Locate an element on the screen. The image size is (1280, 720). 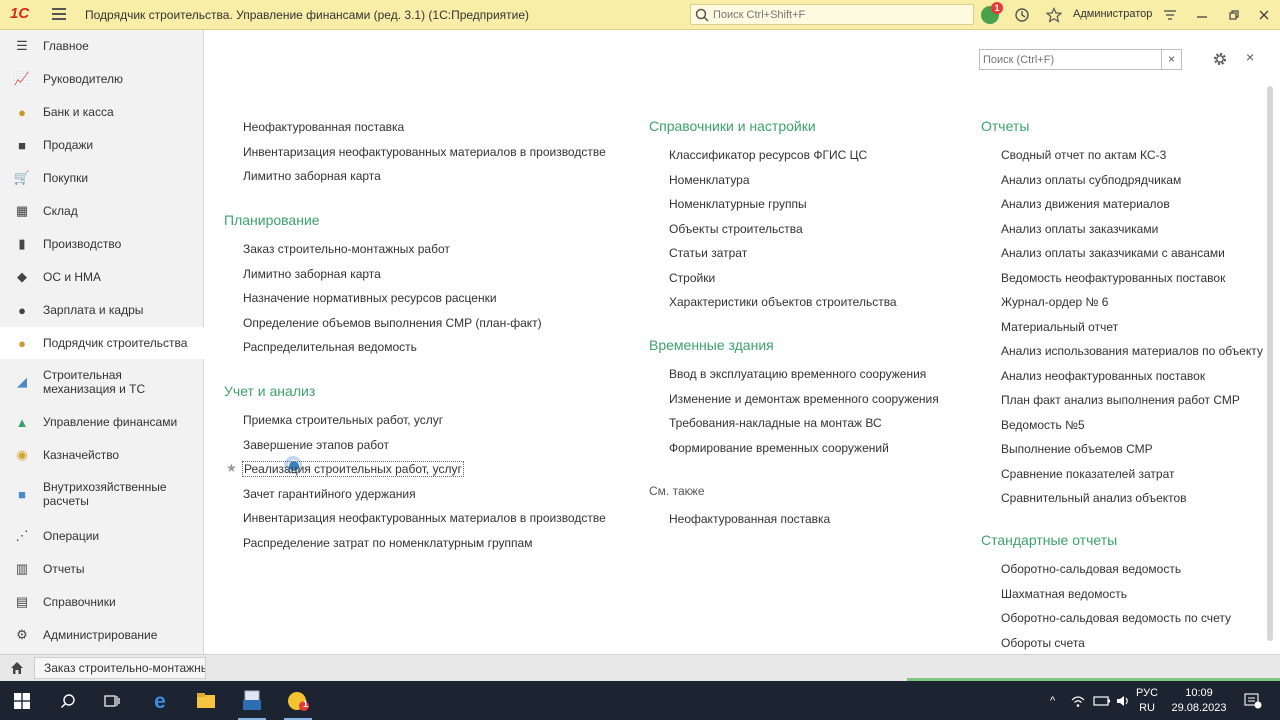
close-panel-button: × is located at coordinates (1250, 57).